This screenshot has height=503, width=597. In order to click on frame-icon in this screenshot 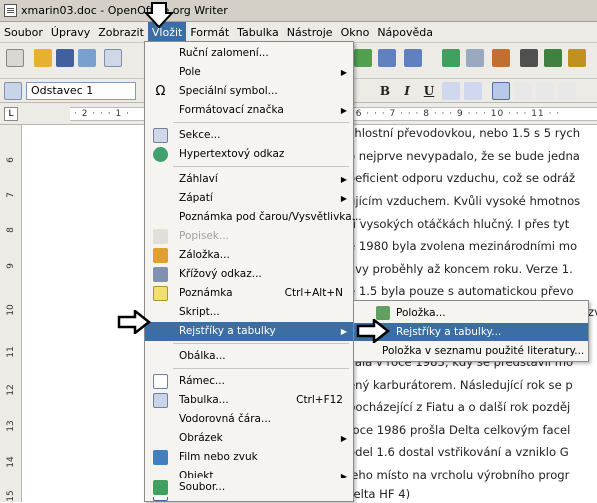, I will do `click(160, 381)`.